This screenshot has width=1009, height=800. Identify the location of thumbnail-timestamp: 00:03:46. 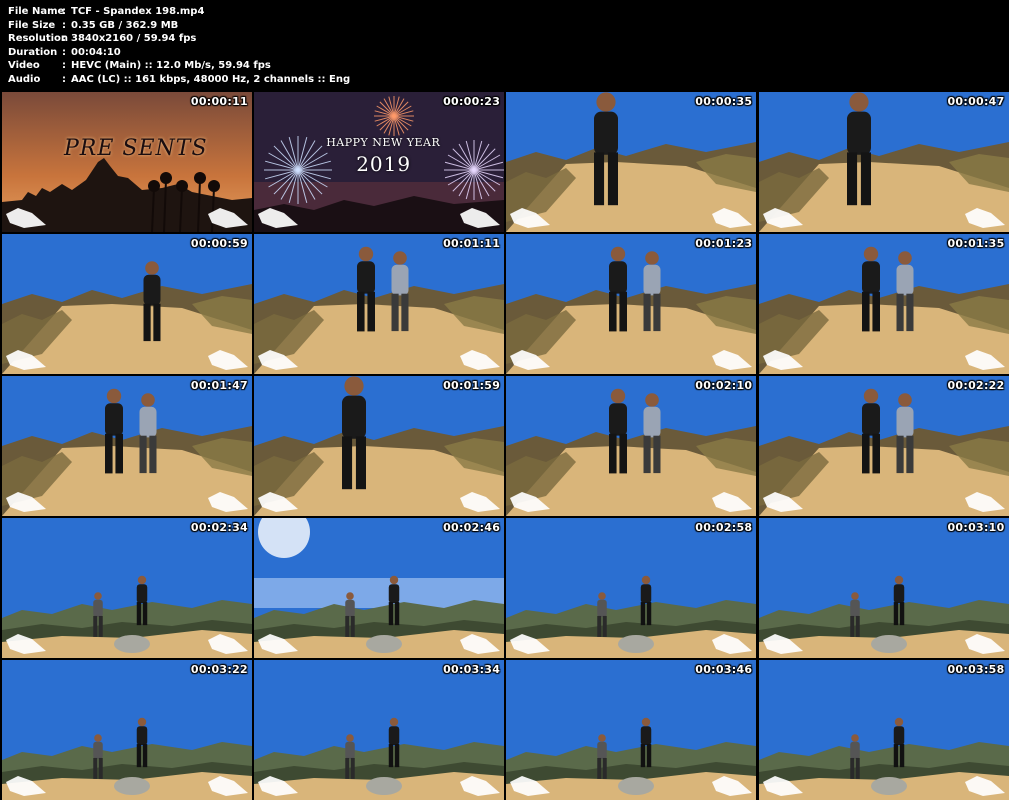
(724, 669).